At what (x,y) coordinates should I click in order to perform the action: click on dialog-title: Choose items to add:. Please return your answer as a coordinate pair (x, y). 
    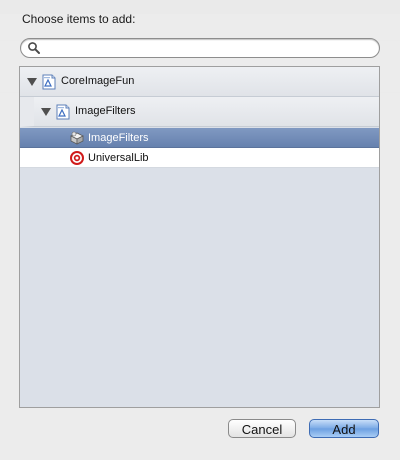
    Looking at the image, I should click on (79, 19).